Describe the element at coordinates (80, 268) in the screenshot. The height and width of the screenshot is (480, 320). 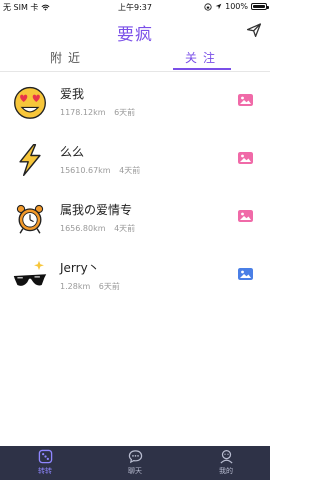
I see `user-name: Jerry丶` at that location.